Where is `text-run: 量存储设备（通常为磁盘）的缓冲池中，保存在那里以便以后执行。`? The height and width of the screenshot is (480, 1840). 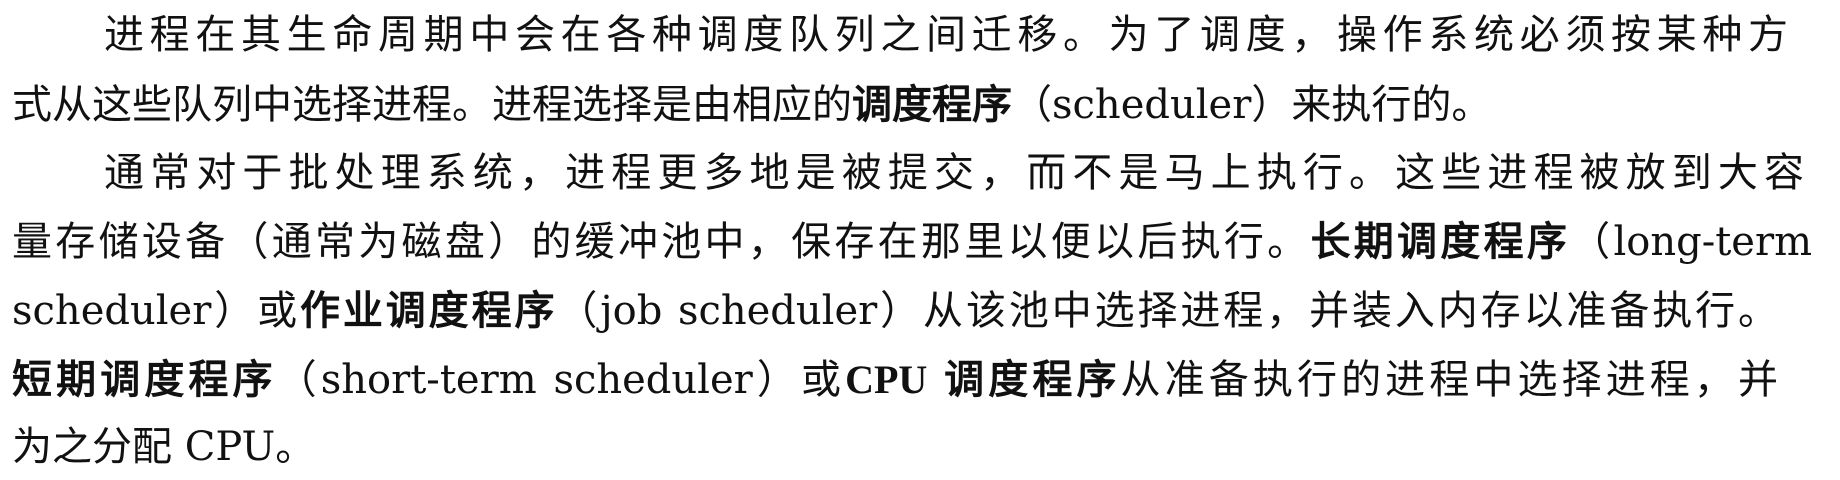 text-run: 量存储设备（通常为磁盘）的缓冲池中，保存在那里以便以后执行。 is located at coordinates (661, 242).